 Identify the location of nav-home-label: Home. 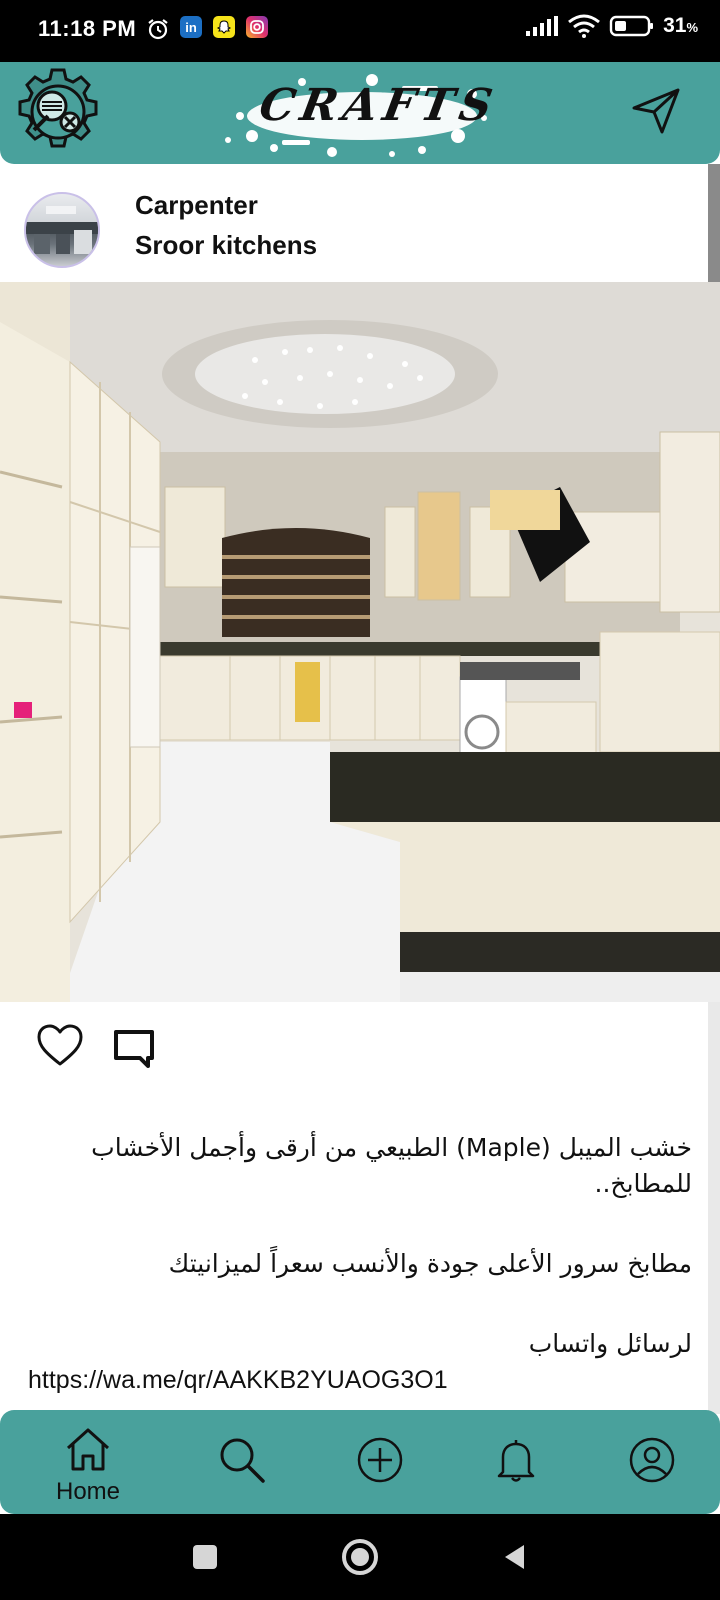
(88, 1491).